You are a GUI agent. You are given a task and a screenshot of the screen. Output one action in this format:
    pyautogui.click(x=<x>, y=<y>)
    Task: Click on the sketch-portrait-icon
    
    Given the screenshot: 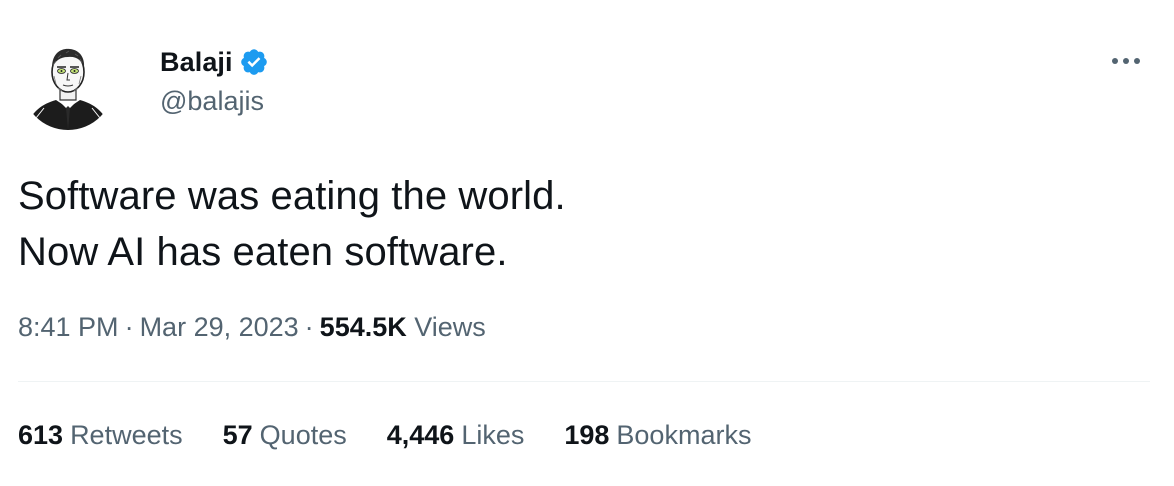 What is the action you would take?
    pyautogui.click(x=68, y=84)
    